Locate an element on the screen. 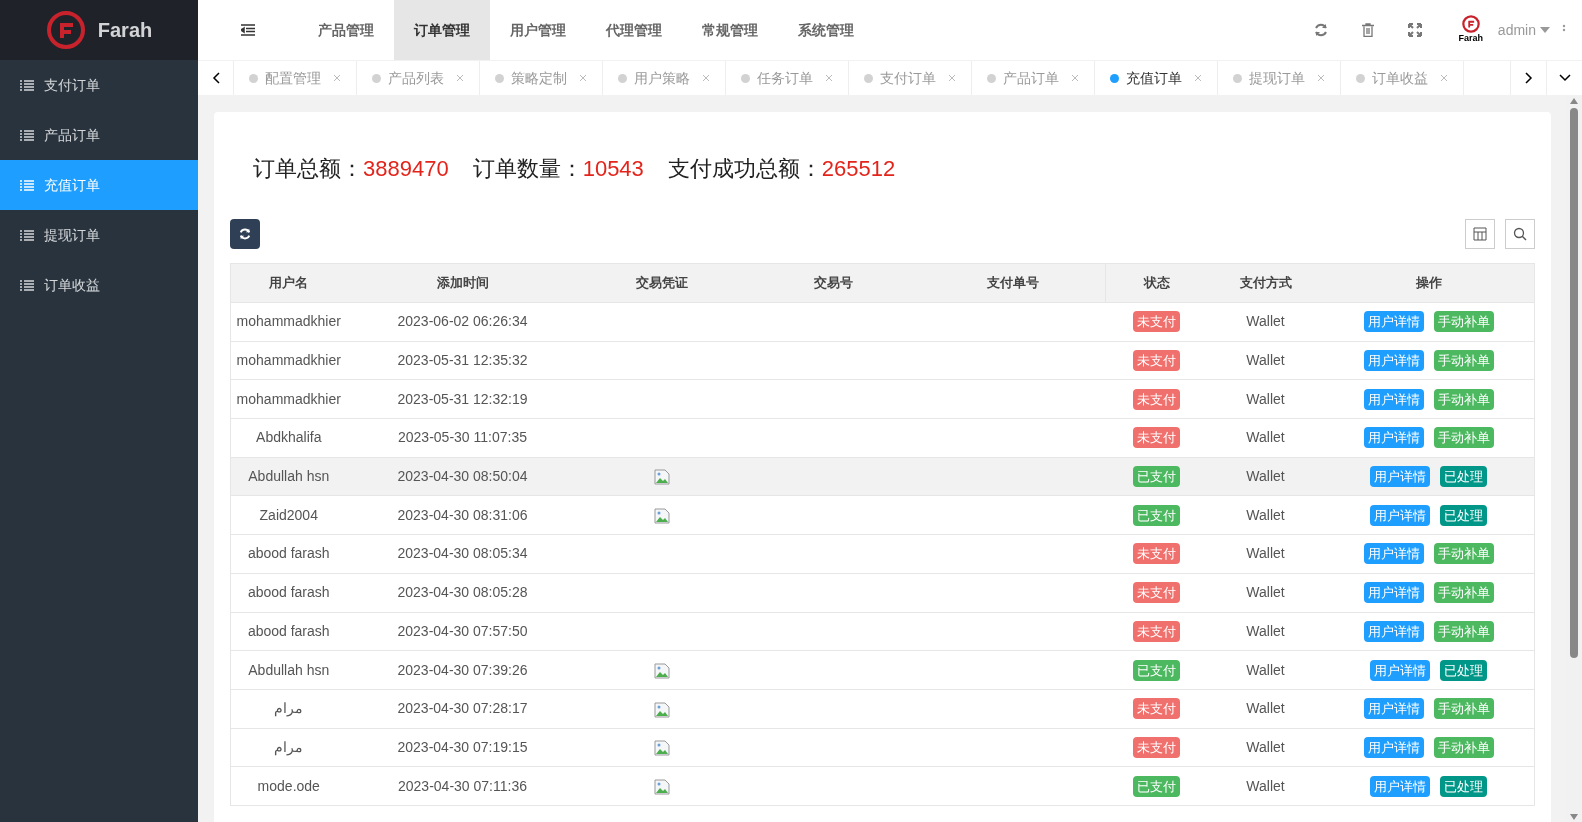 This screenshot has width=1582, height=822. scrollbar-thumb is located at coordinates (1574, 383).